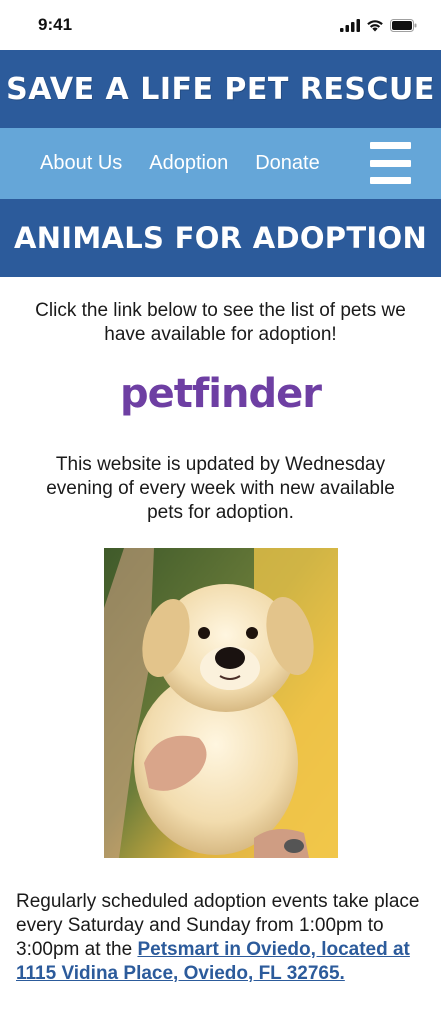  Describe the element at coordinates (81, 163) in the screenshot. I see `nav-about-us: About Us` at that location.